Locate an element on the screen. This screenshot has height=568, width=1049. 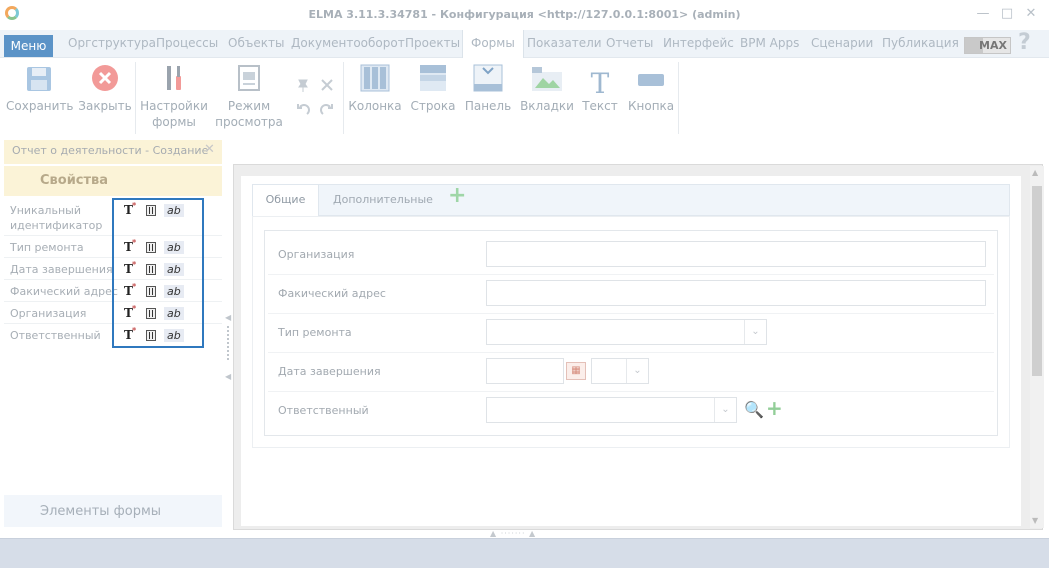
close-form-button: Закрыть is located at coordinates (105, 89).